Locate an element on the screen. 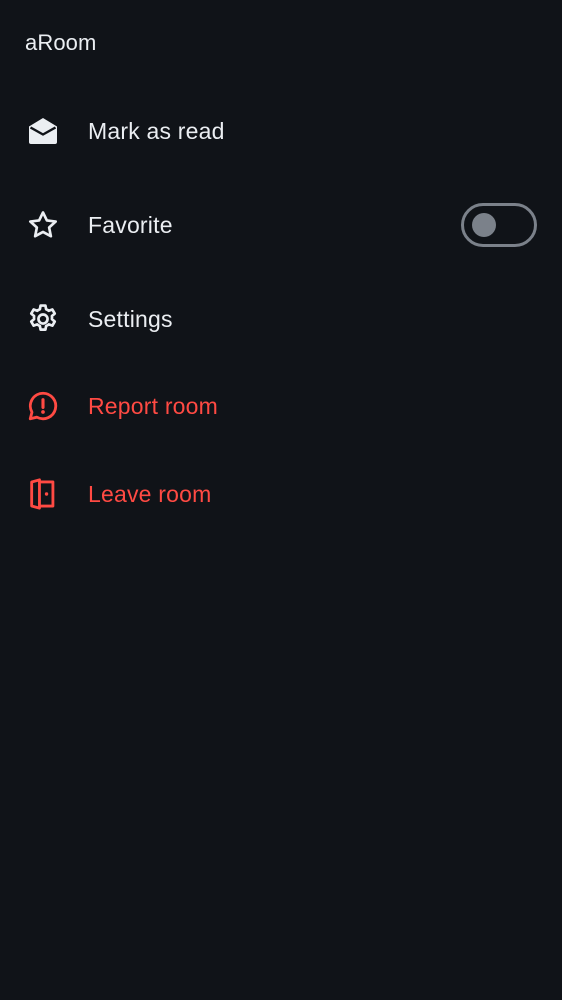 This screenshot has height=1000, width=562. leave-door-icon is located at coordinates (43, 494).